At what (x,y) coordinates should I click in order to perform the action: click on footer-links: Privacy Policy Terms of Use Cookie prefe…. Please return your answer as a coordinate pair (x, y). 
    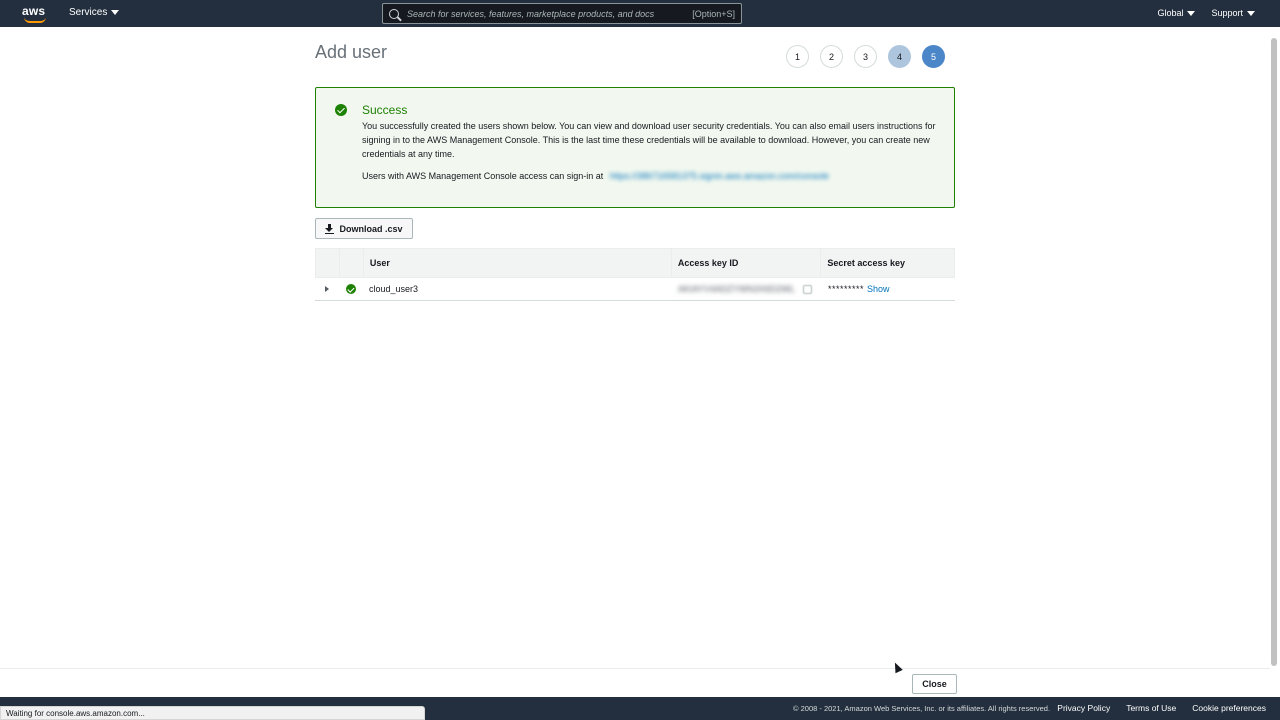
    Looking at the image, I should click on (1161, 708).